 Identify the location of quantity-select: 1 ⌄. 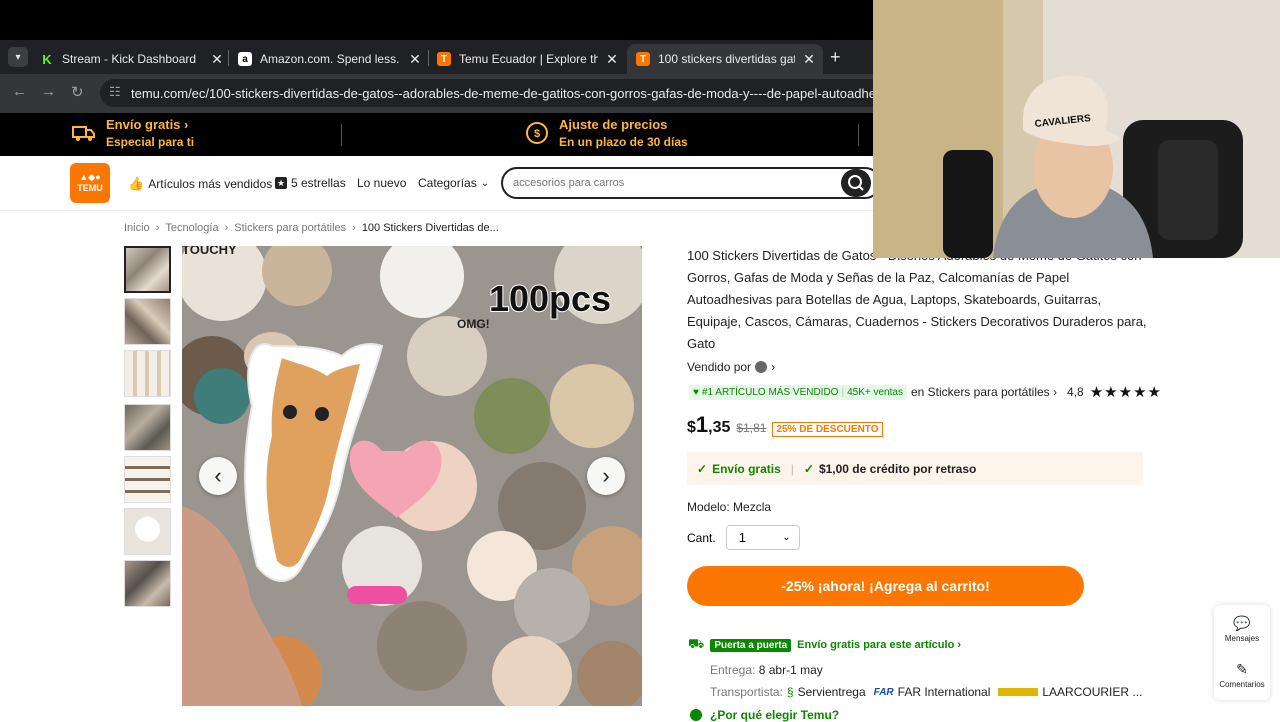
(762, 537).